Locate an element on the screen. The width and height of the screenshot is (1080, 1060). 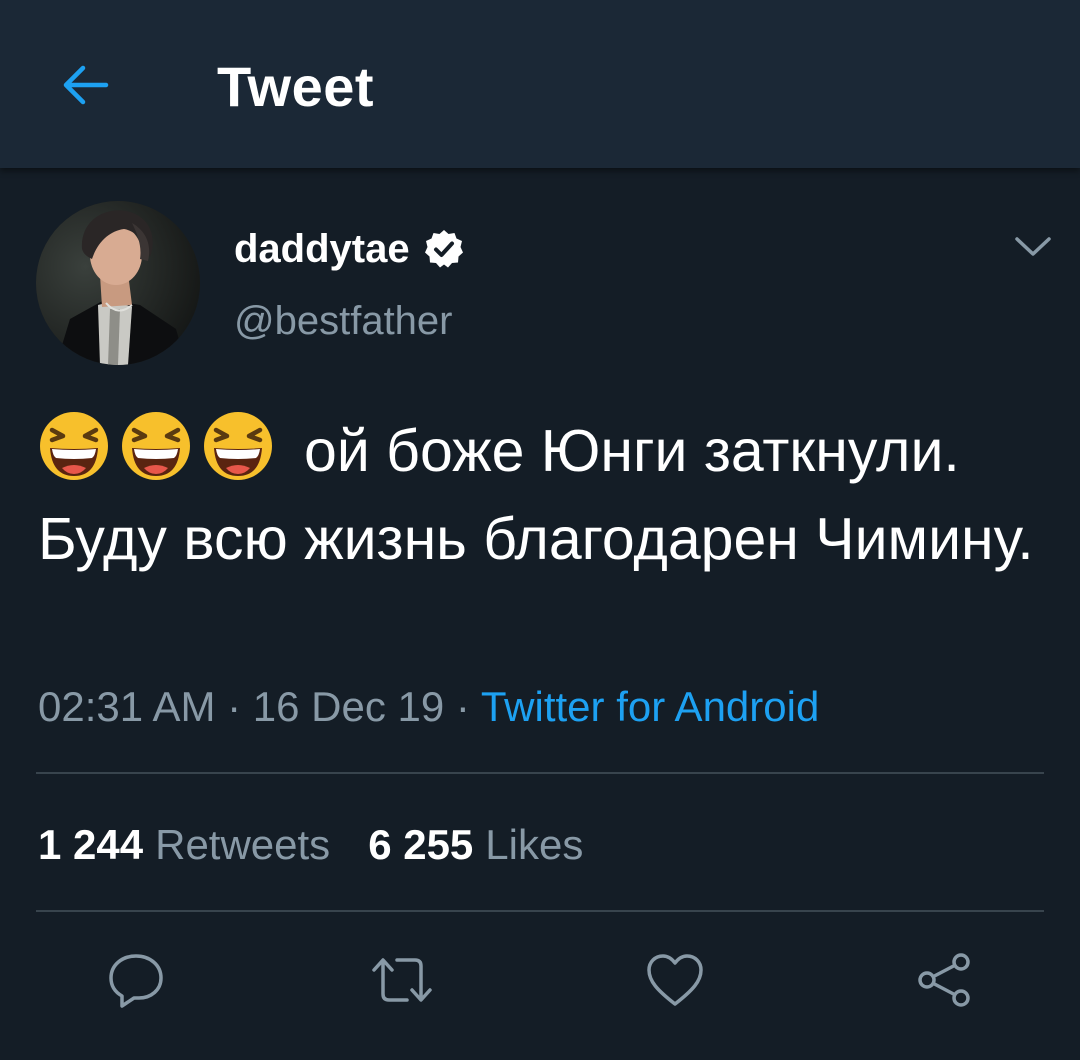
retweets-label: Retweets is located at coordinates (243, 844).